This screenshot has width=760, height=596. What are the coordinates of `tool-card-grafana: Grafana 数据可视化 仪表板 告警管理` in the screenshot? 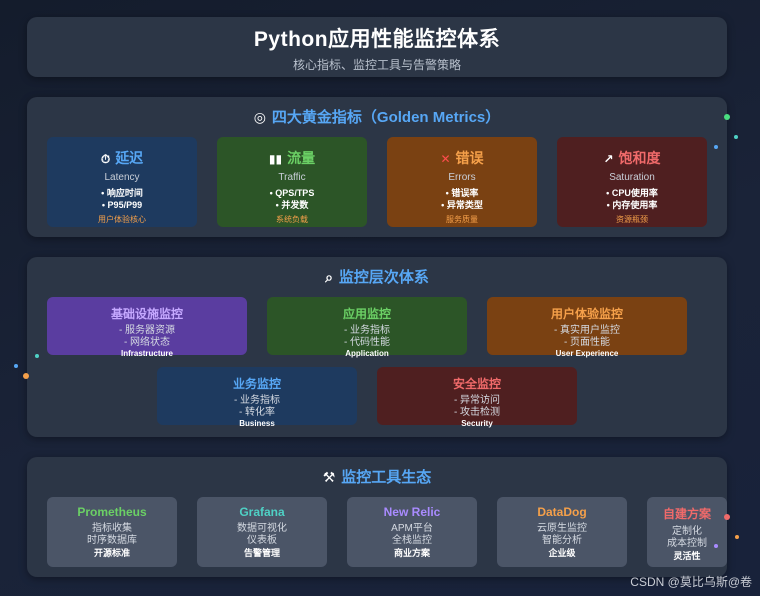 It's located at (262, 532).